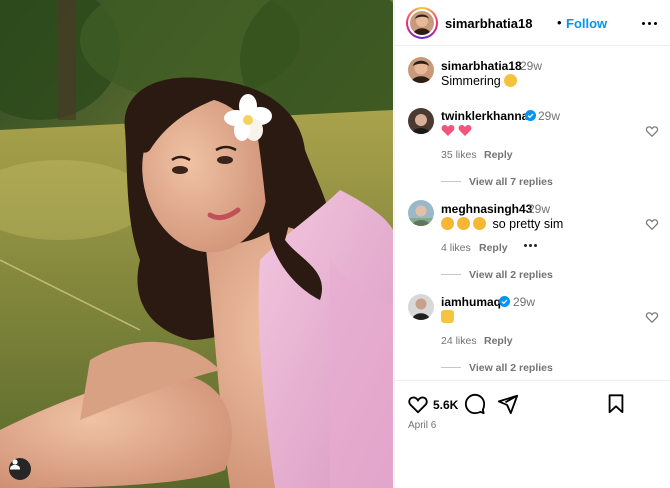 The image size is (670, 488). What do you see at coordinates (480, 81) in the screenshot?
I see `caption-text: Simmering` at bounding box center [480, 81].